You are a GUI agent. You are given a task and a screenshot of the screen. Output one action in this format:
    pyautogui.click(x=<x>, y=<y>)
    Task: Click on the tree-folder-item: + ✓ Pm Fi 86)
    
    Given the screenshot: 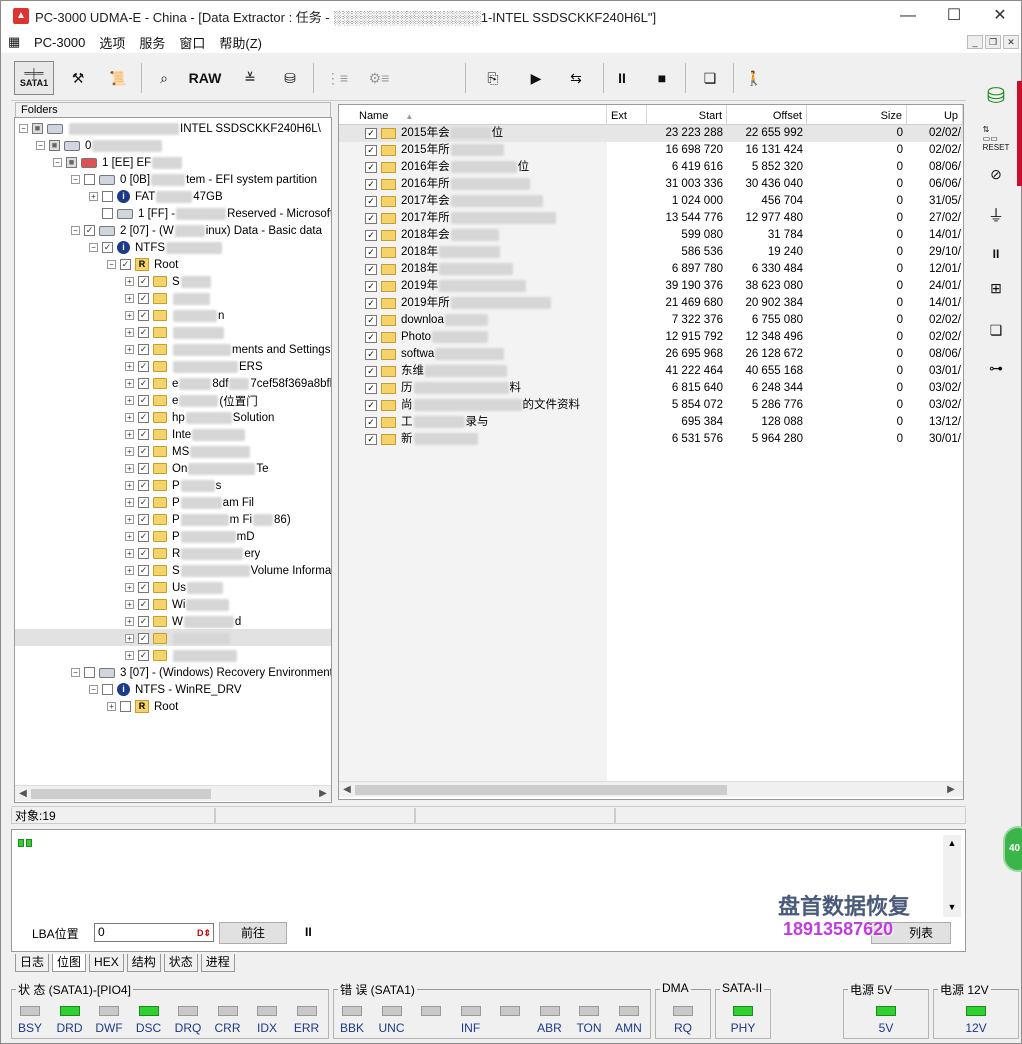 What is the action you would take?
    pyautogui.click(x=208, y=519)
    